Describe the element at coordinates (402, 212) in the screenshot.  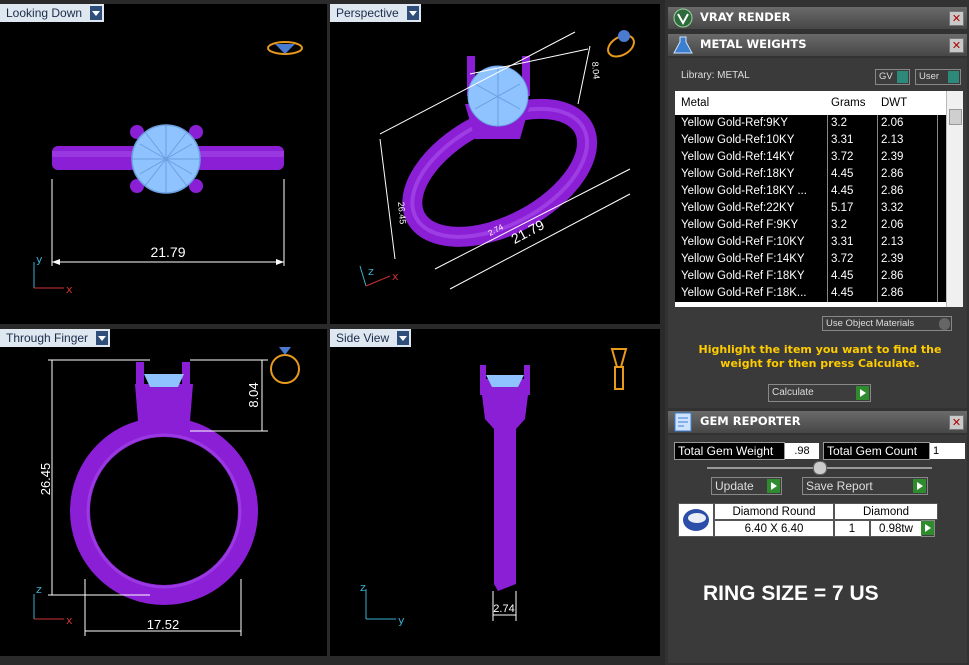
I see `perspective-height-label: 26.45` at that location.